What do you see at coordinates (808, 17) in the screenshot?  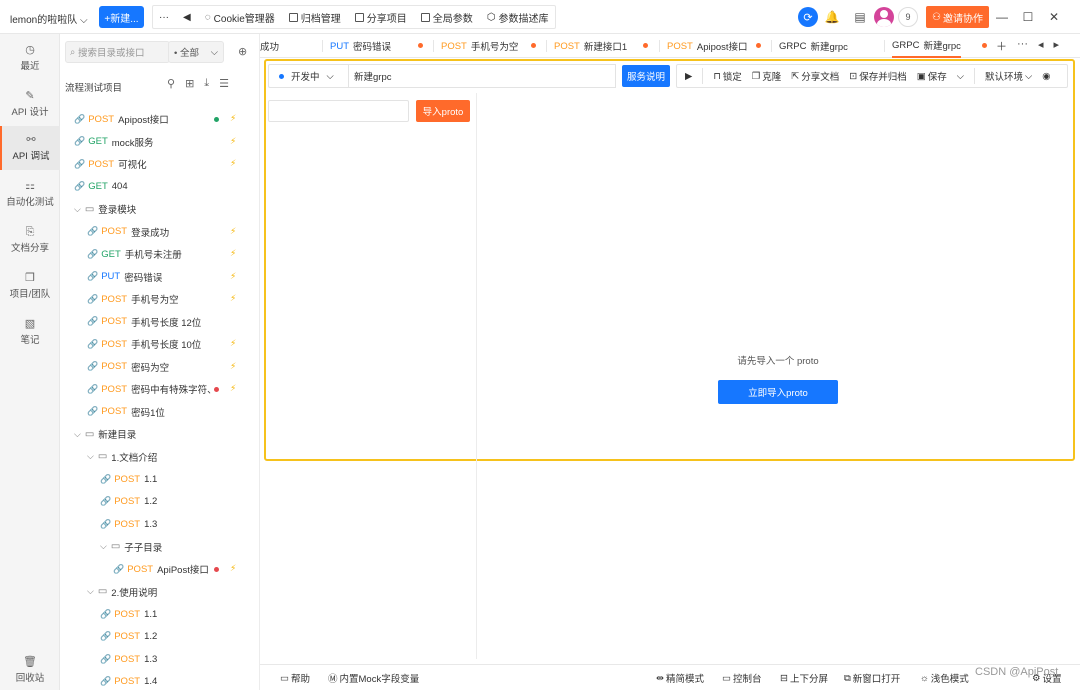 I see `sync-icon: ⟳` at bounding box center [808, 17].